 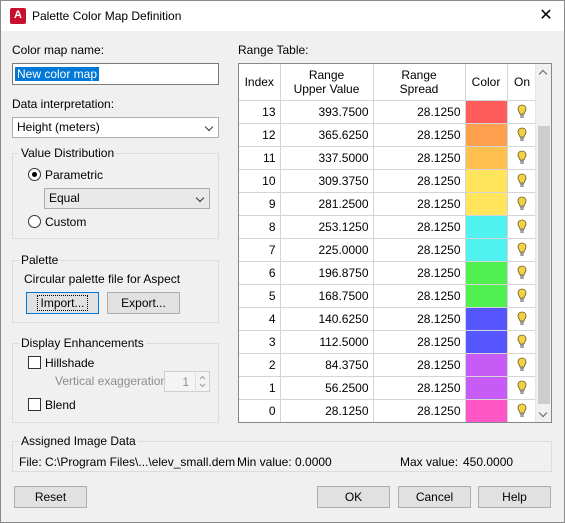 What do you see at coordinates (388, 388) in the screenshot?
I see `table-row: 1 56.2500 28.1250` at bounding box center [388, 388].